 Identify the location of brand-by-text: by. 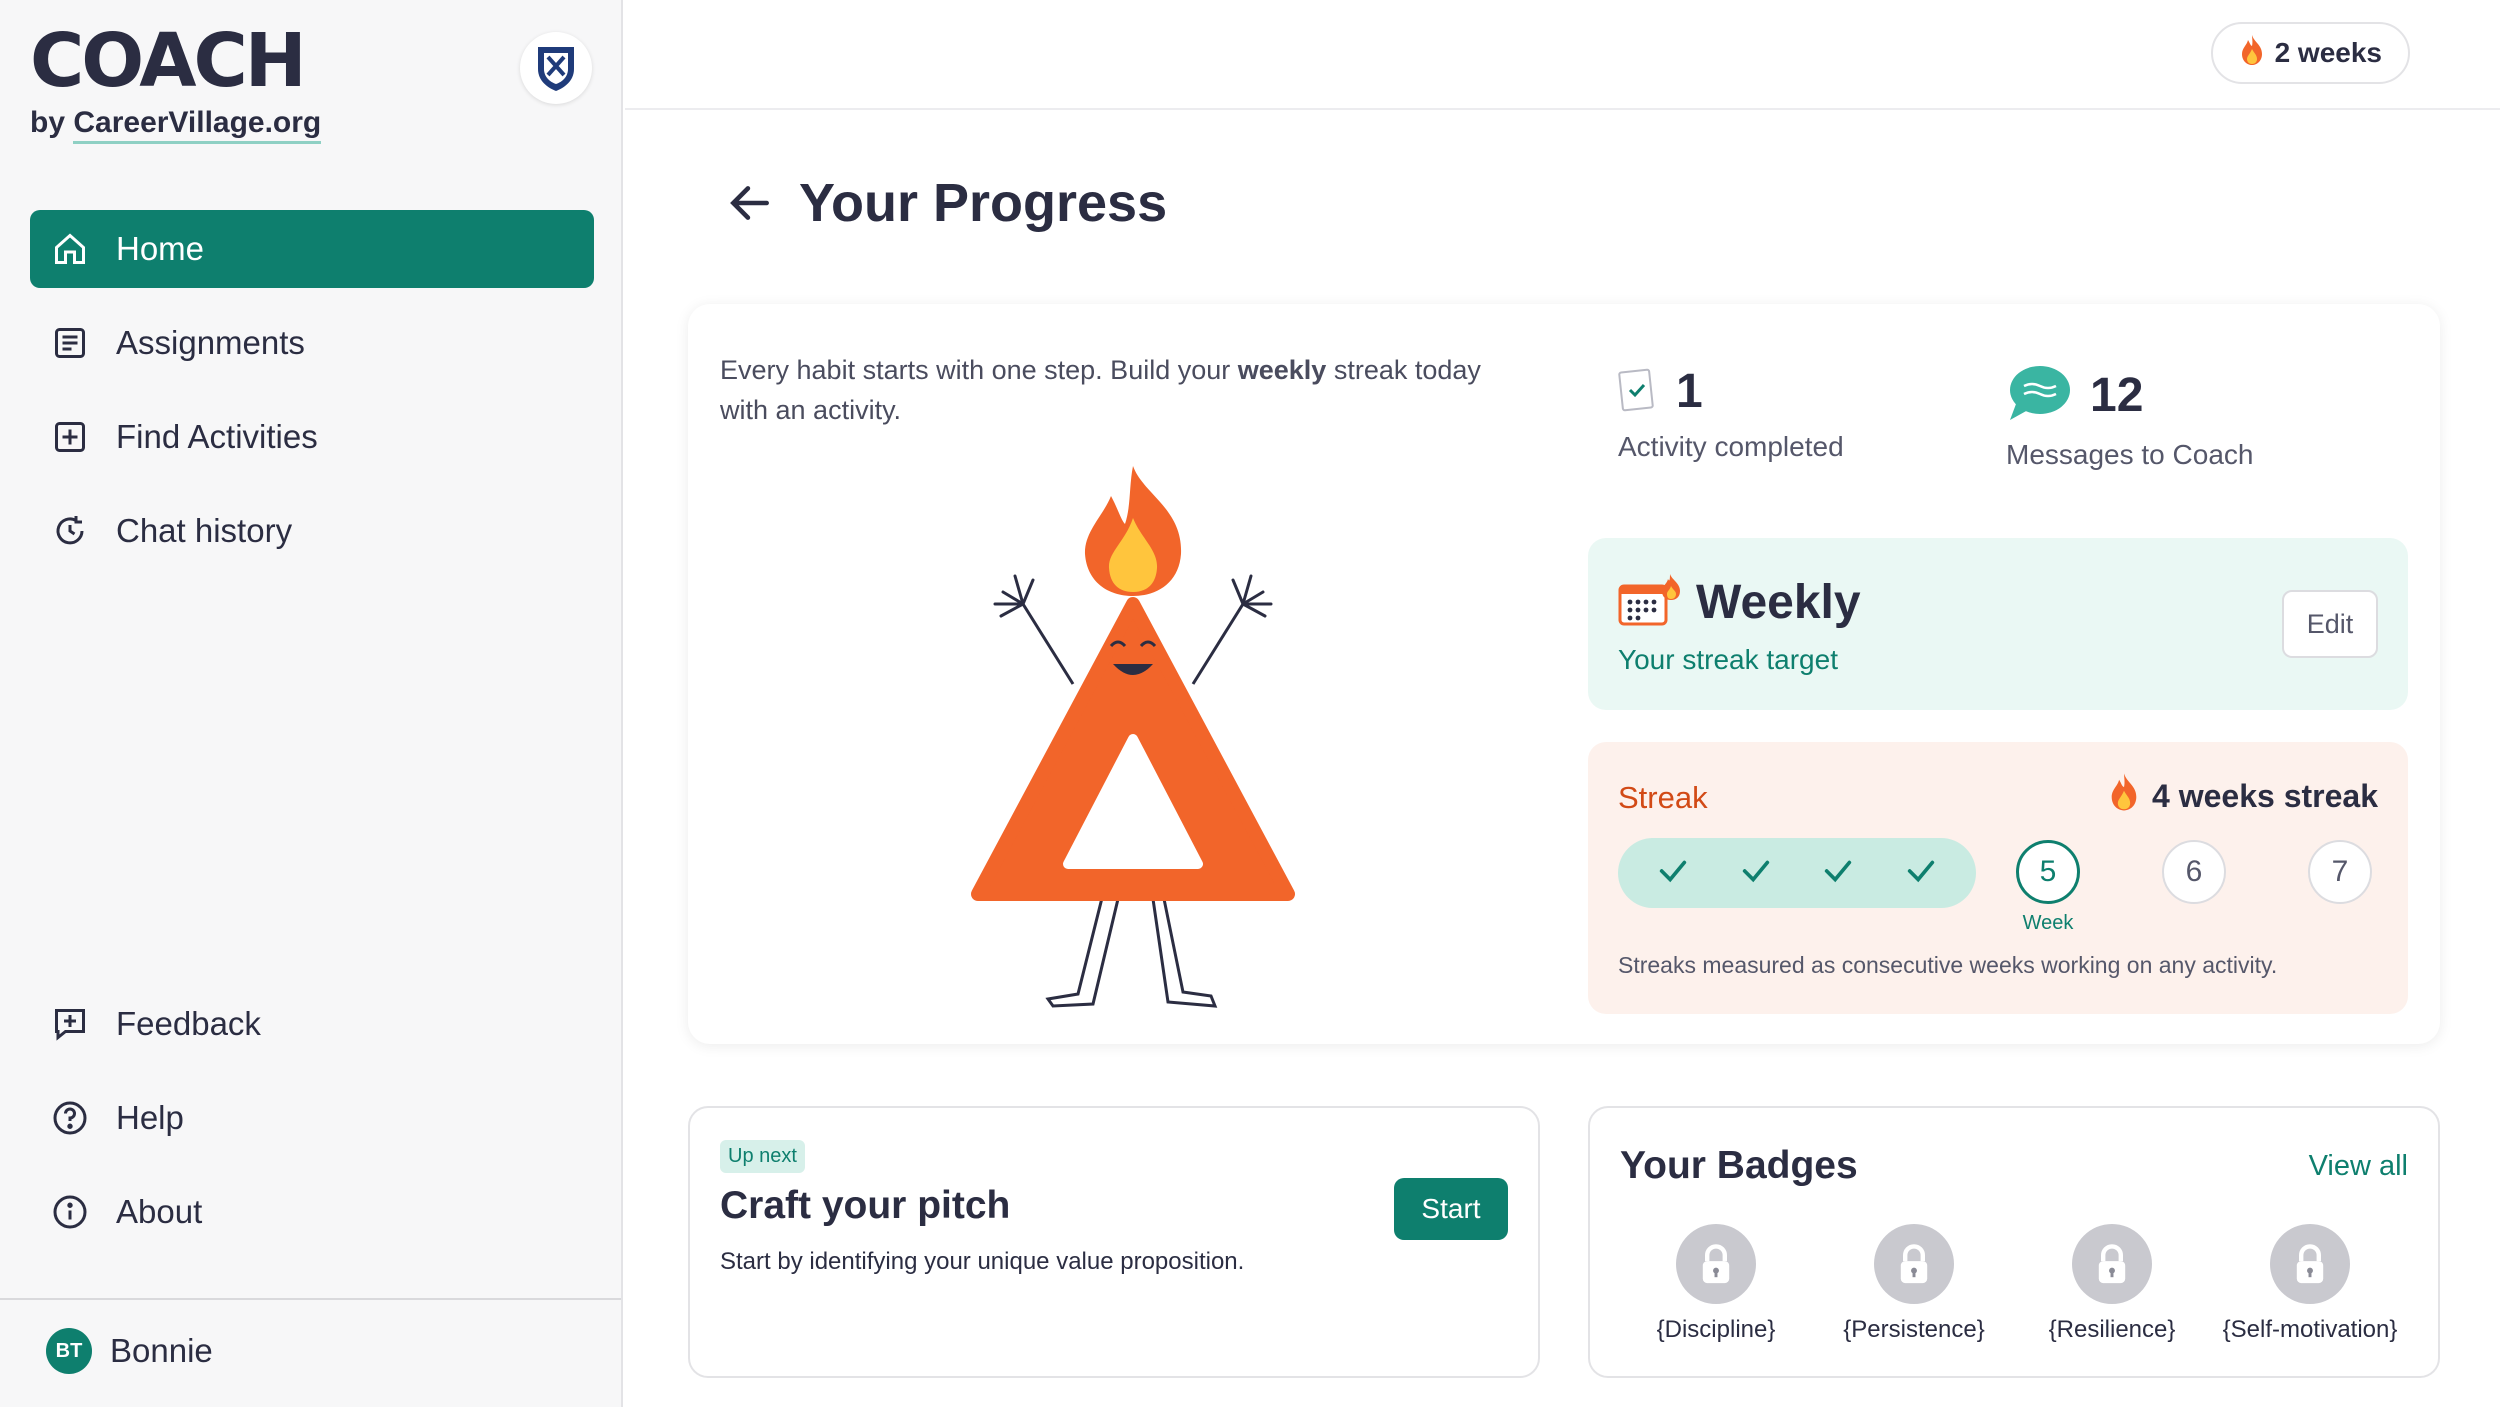
(48, 122).